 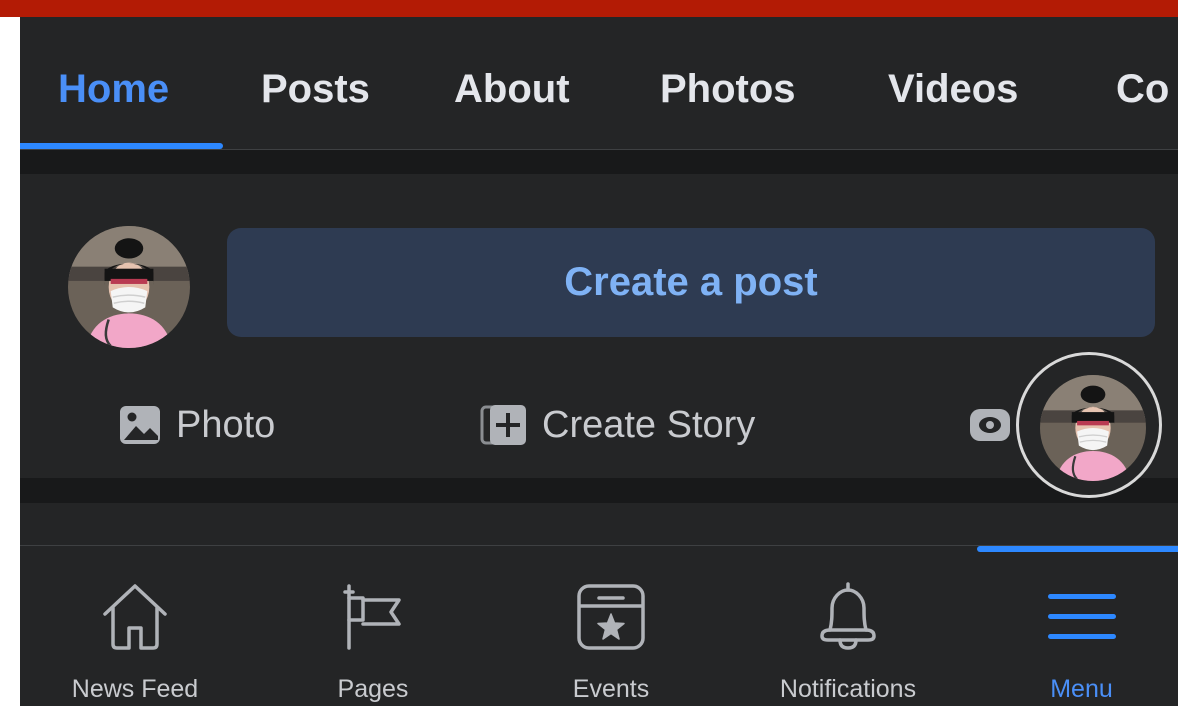 I want to click on chat-head-bubble, so click(x=1089, y=425).